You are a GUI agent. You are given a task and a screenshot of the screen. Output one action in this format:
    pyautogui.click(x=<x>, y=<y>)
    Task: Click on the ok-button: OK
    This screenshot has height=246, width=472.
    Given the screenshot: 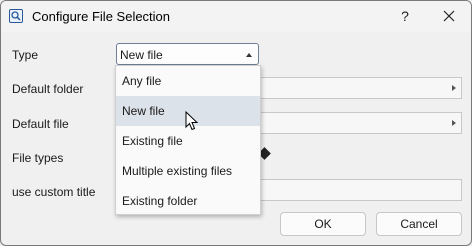 What is the action you would take?
    pyautogui.click(x=323, y=224)
    